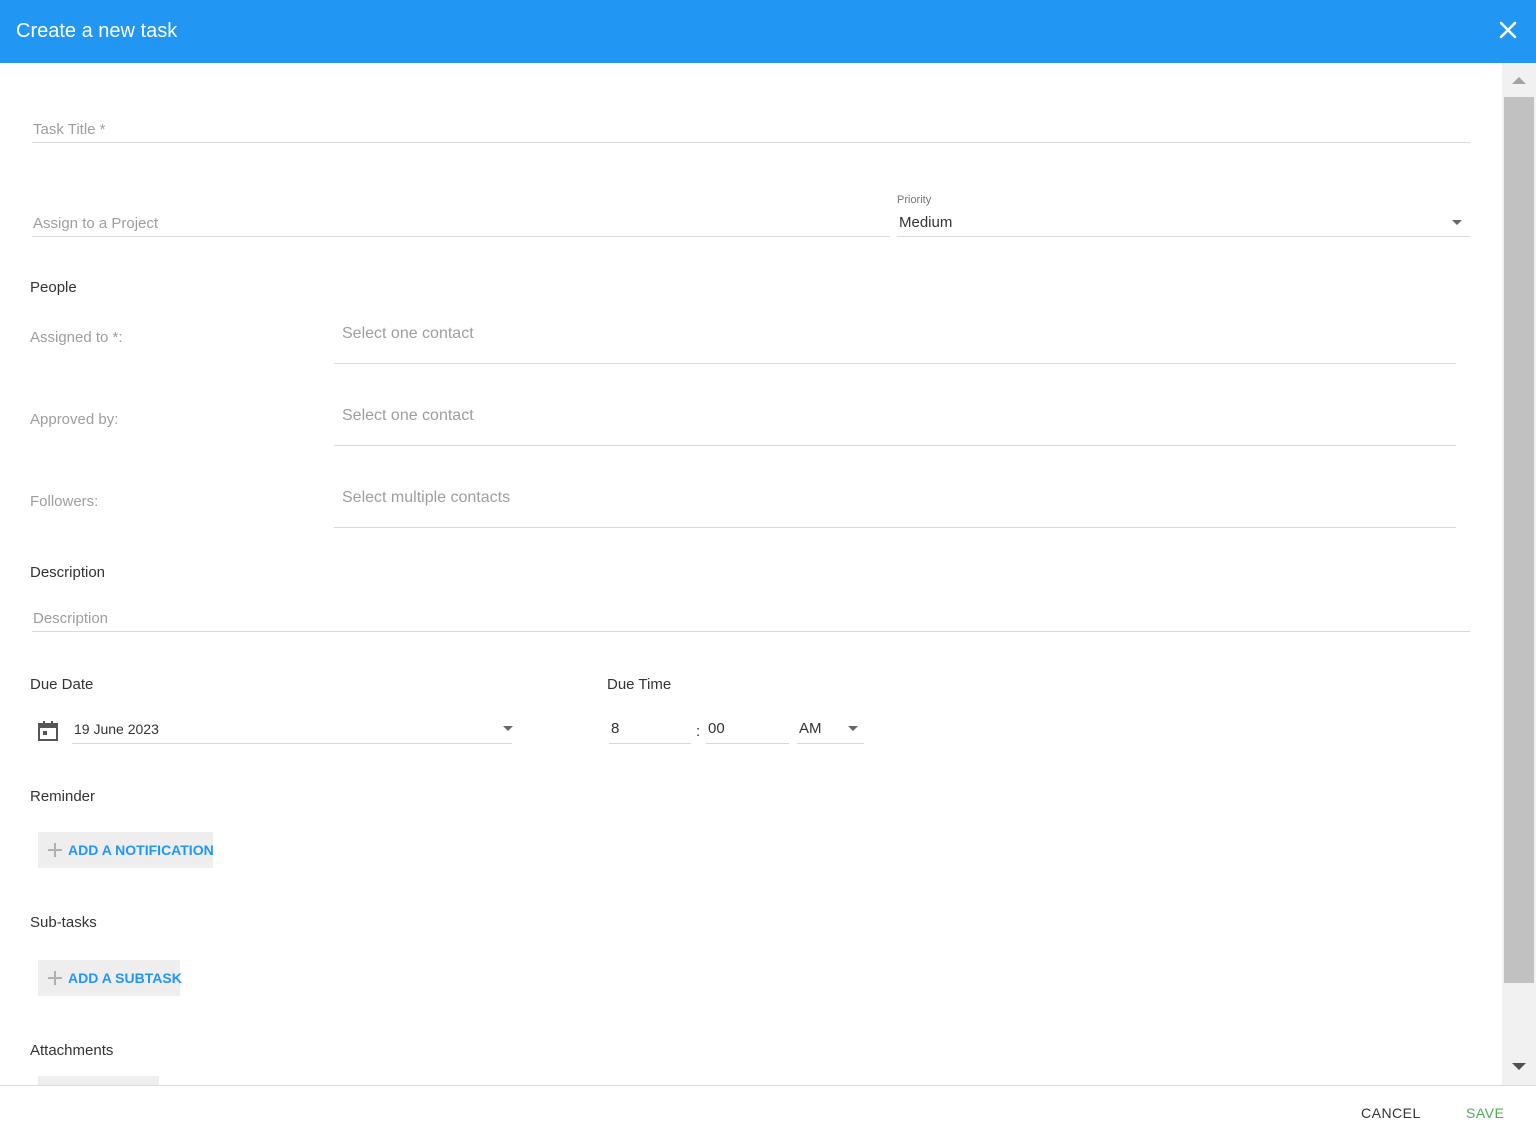 The height and width of the screenshot is (1139, 1536). What do you see at coordinates (292, 743) in the screenshot?
I see `due-date-underline` at bounding box center [292, 743].